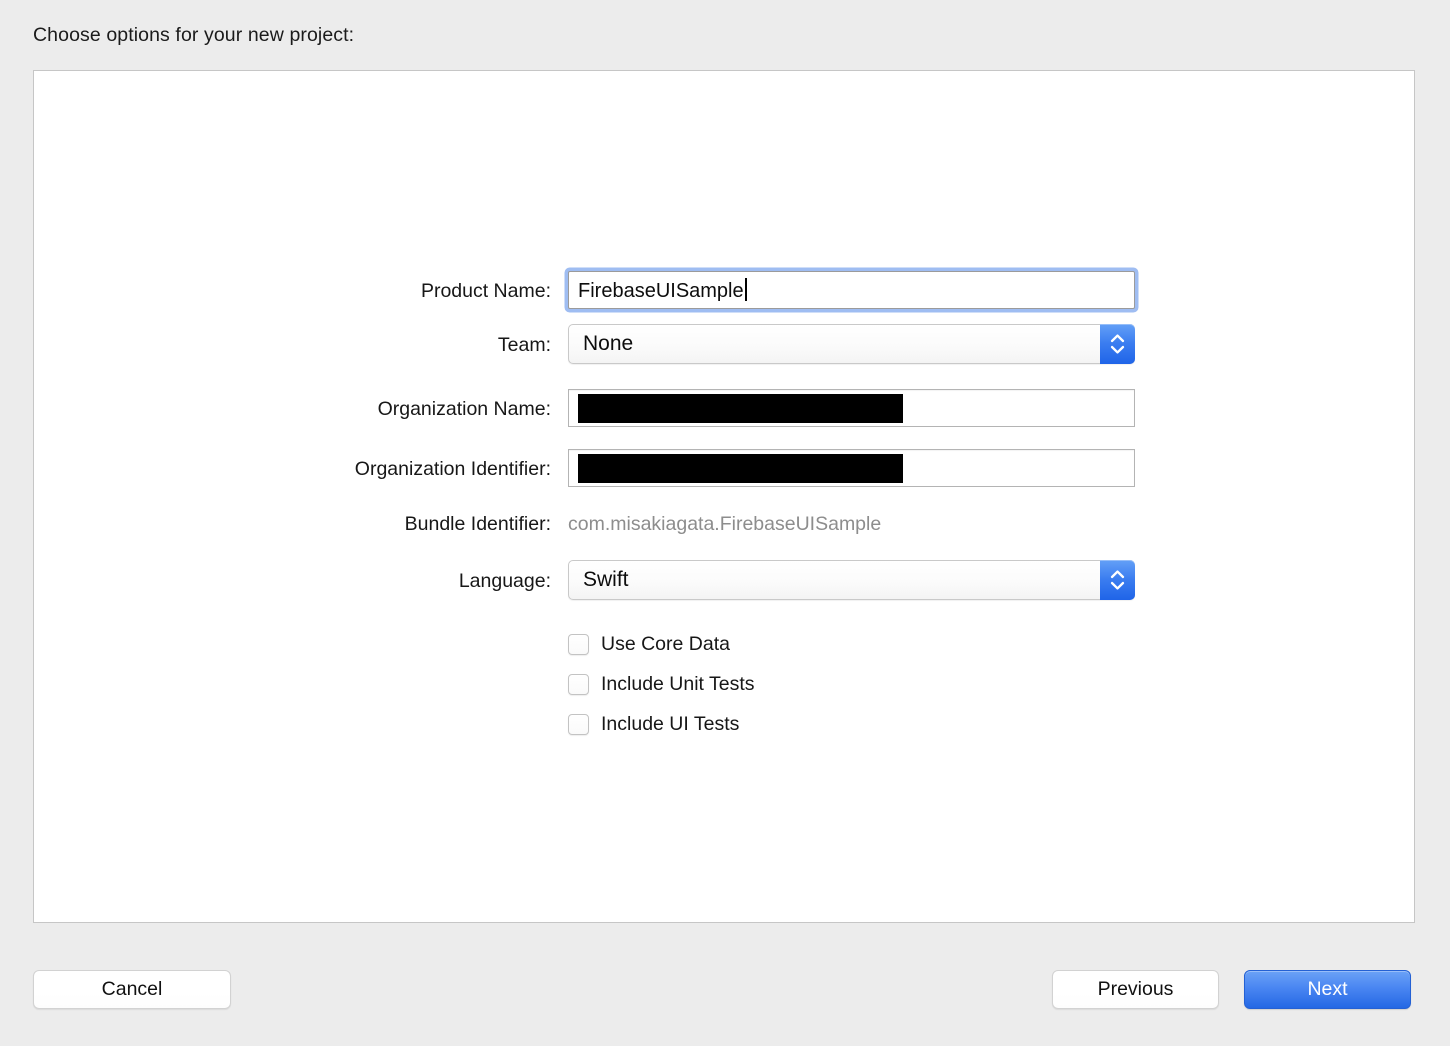 The width and height of the screenshot is (1450, 1046). I want to click on language-label: Language:, so click(504, 581).